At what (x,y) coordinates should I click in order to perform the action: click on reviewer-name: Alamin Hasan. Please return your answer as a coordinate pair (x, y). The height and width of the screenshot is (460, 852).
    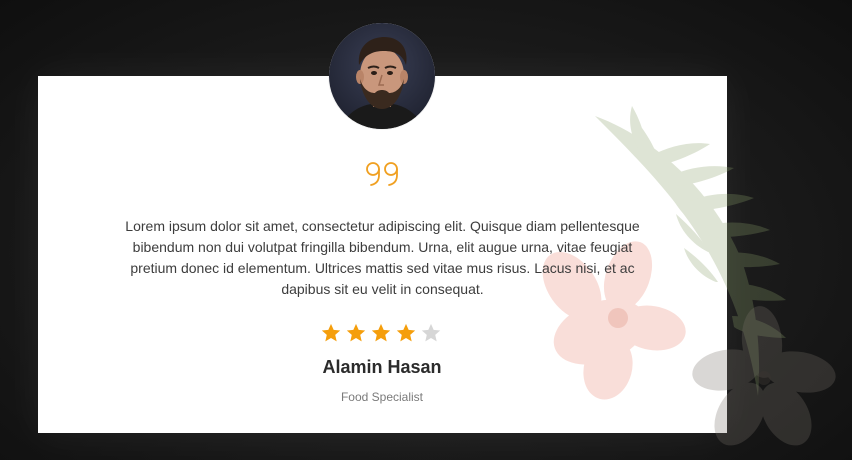
    Looking at the image, I should click on (382, 367).